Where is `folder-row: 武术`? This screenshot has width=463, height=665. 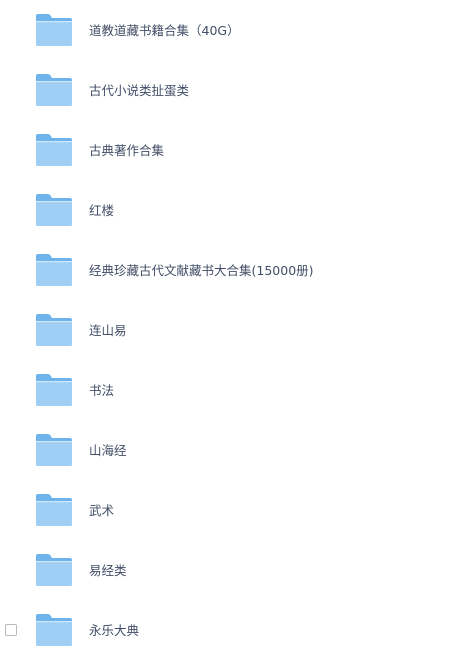
folder-row: 武术 is located at coordinates (231, 511).